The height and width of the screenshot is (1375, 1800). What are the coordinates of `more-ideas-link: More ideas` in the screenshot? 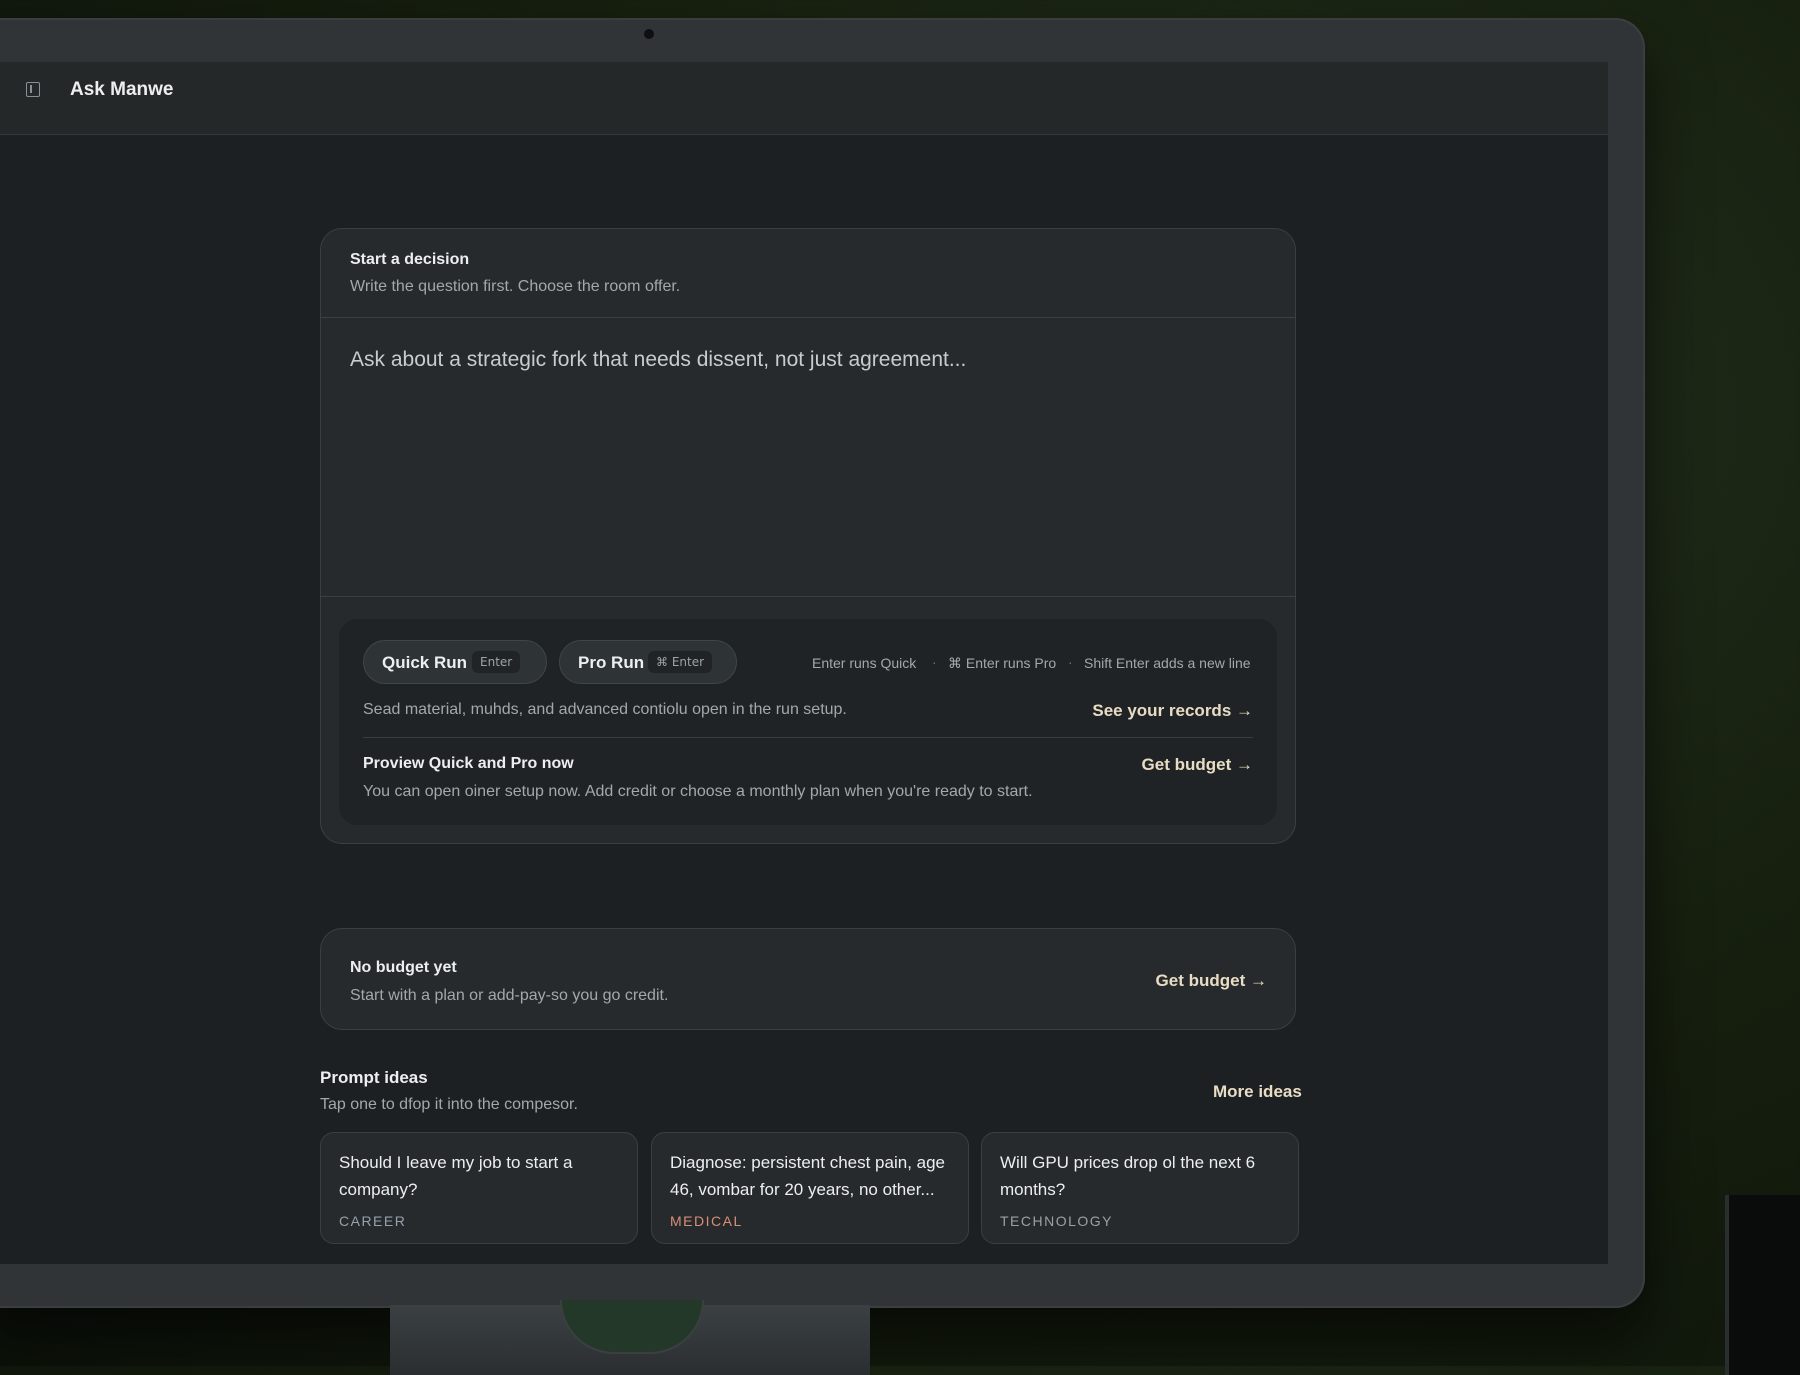 It's located at (1257, 1092).